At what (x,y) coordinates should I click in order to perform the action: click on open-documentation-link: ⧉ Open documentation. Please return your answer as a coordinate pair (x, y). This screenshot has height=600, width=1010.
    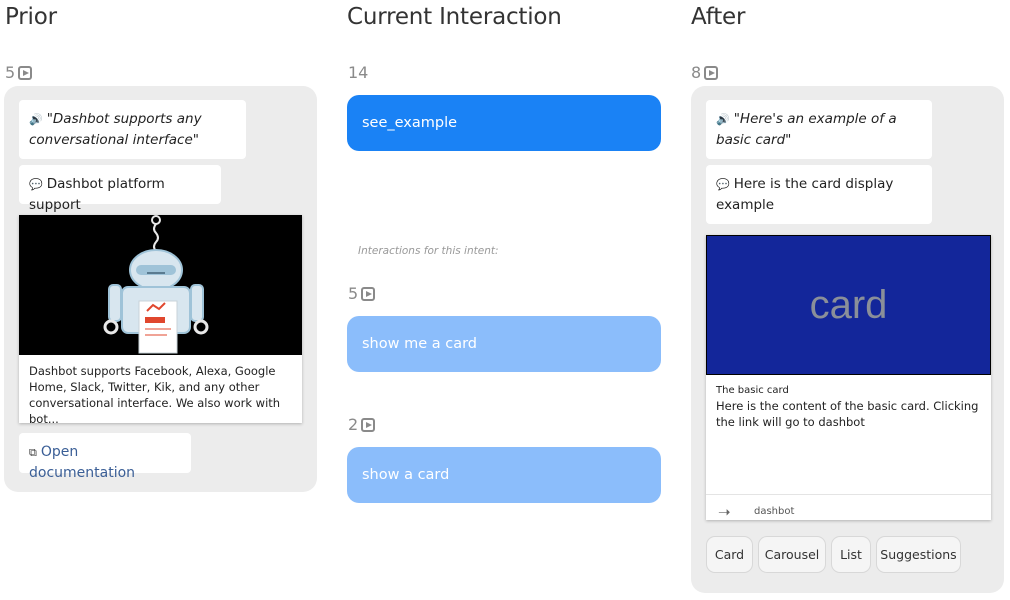
    Looking at the image, I should click on (105, 457).